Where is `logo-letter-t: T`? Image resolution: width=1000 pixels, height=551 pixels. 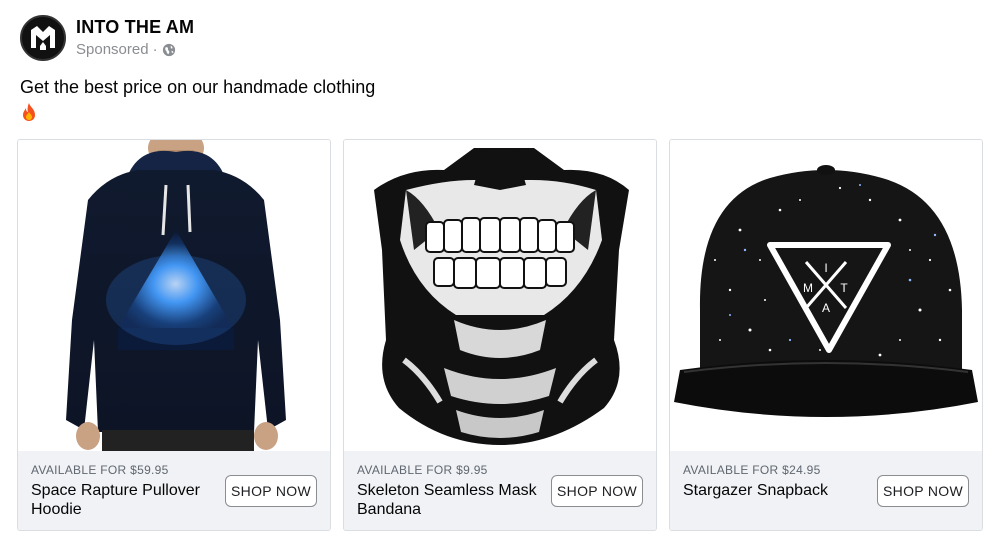
logo-letter-t: T is located at coordinates (844, 288).